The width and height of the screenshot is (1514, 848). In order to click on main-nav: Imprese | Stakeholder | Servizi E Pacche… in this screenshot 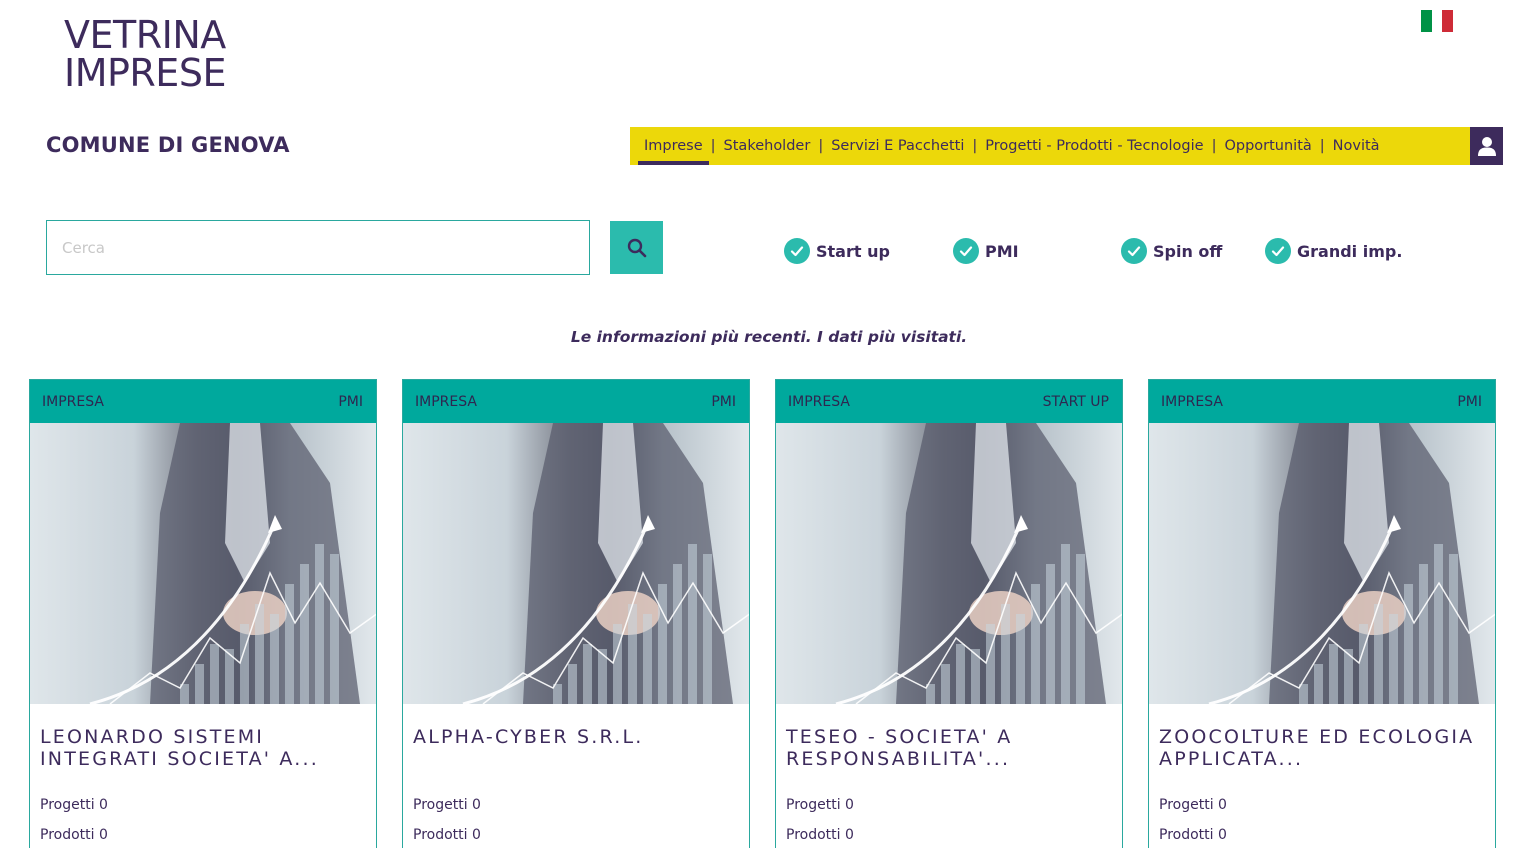, I will do `click(1050, 146)`.